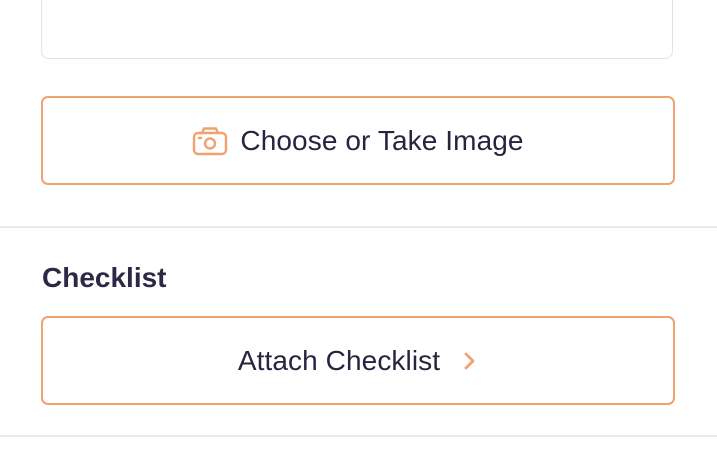  Describe the element at coordinates (339, 360) in the screenshot. I see `attach-checklist-label: Attach Checklist` at that location.